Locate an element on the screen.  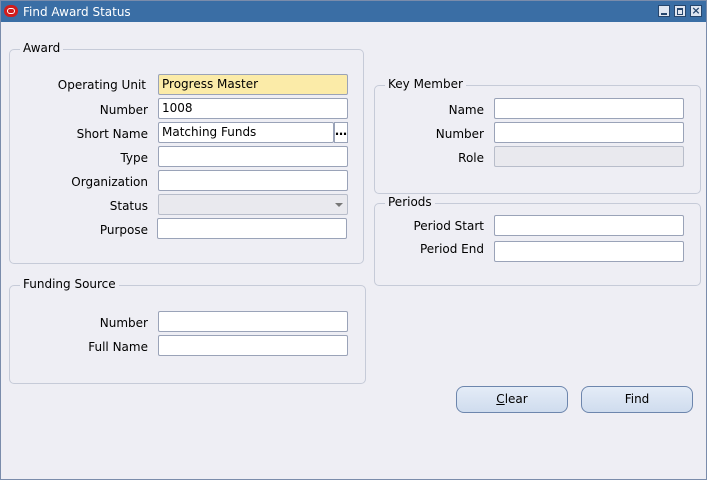
purpose-label: Purpose is located at coordinates (123, 230).